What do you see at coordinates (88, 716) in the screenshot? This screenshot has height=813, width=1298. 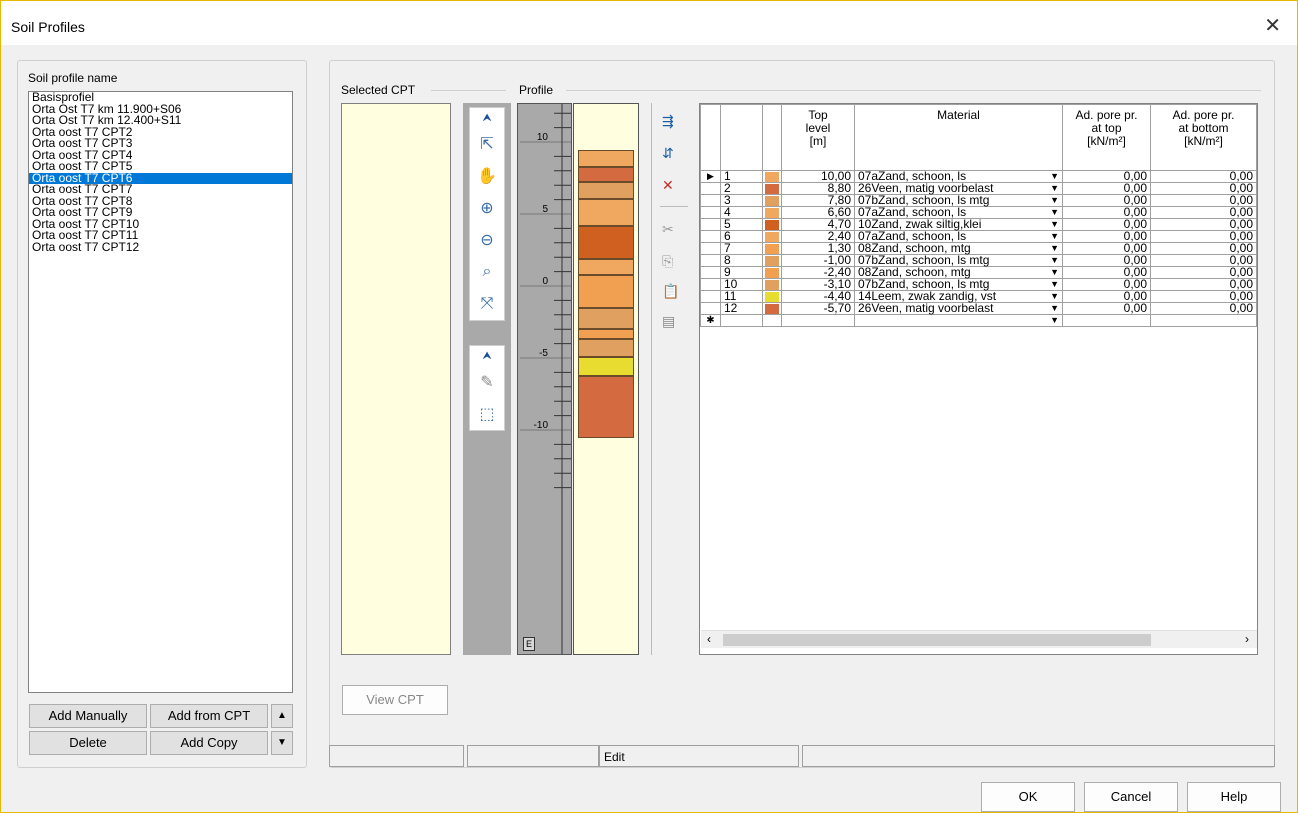 I see `add-manually-button: Add Manually` at bounding box center [88, 716].